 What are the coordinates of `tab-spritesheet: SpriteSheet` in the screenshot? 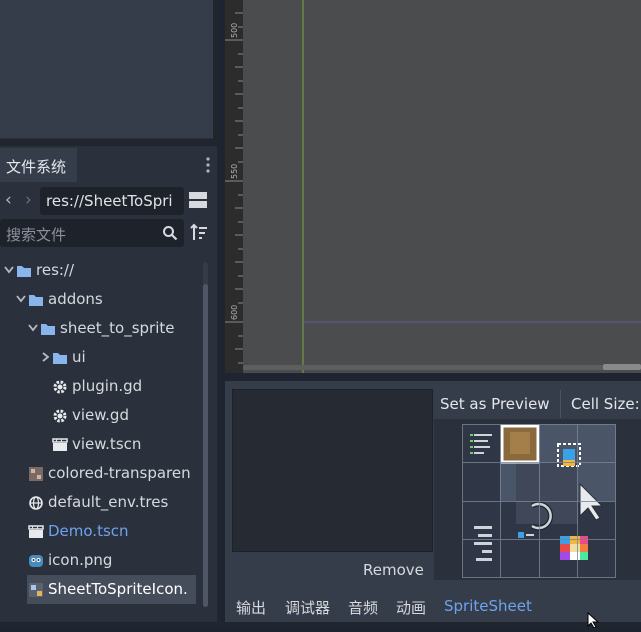 It's located at (488, 606).